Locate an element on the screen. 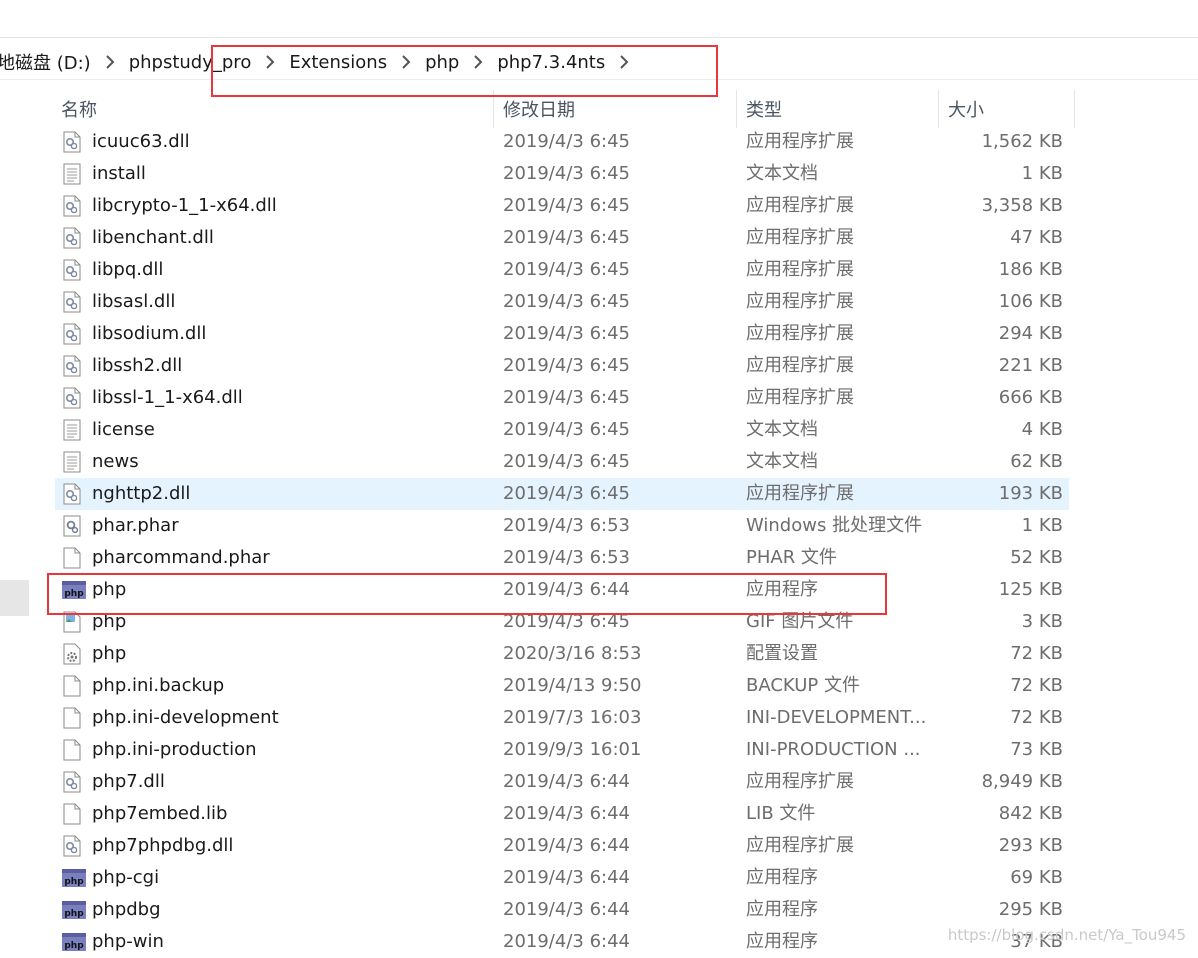  file-type: LIB 文件 is located at coordinates (781, 813).